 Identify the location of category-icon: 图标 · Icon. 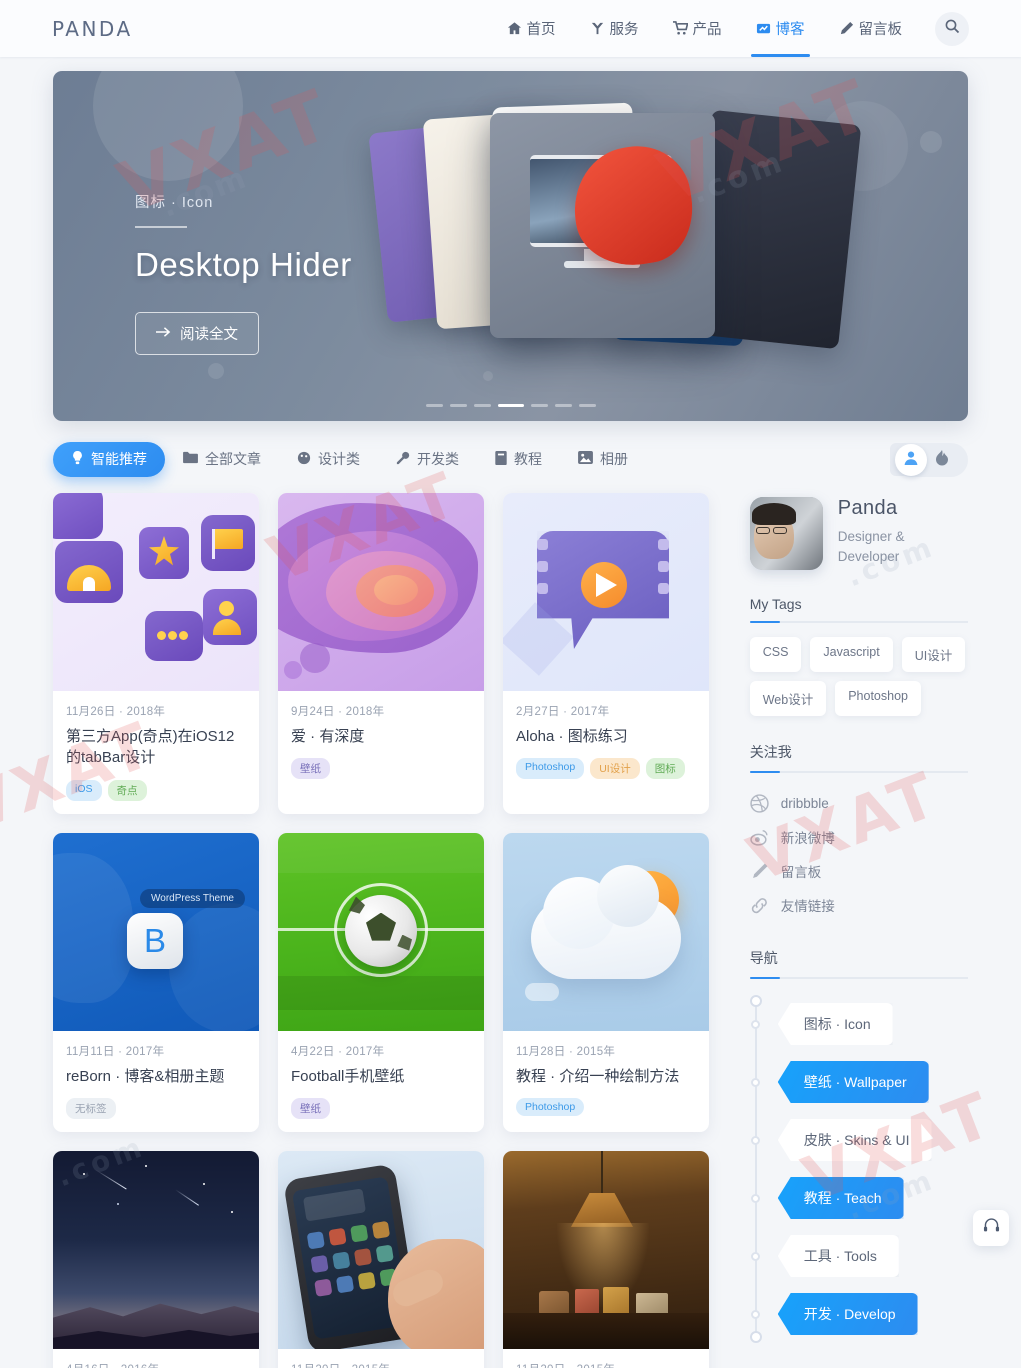
(835, 1024).